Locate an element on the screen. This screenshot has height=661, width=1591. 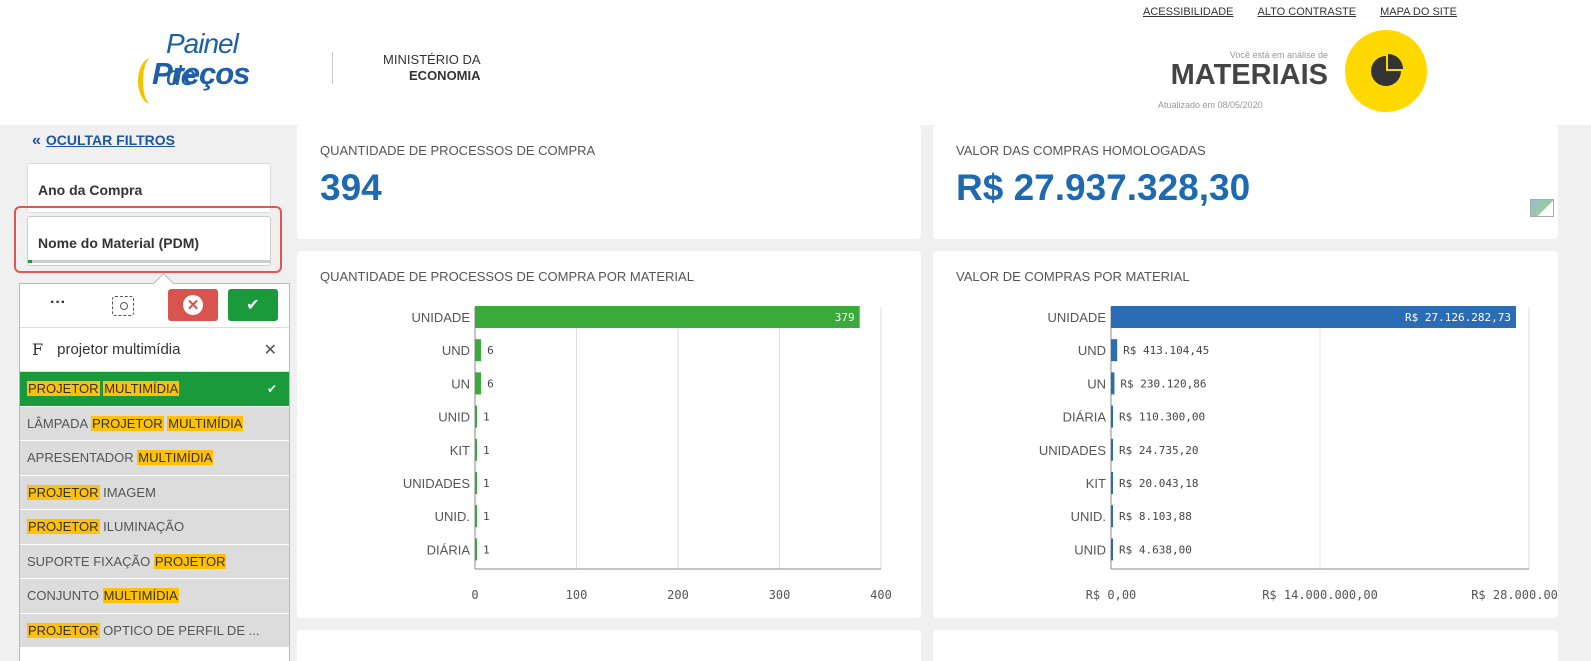
updated-date: Atualizado em 08/05/2020 is located at coordinates (1210, 105).